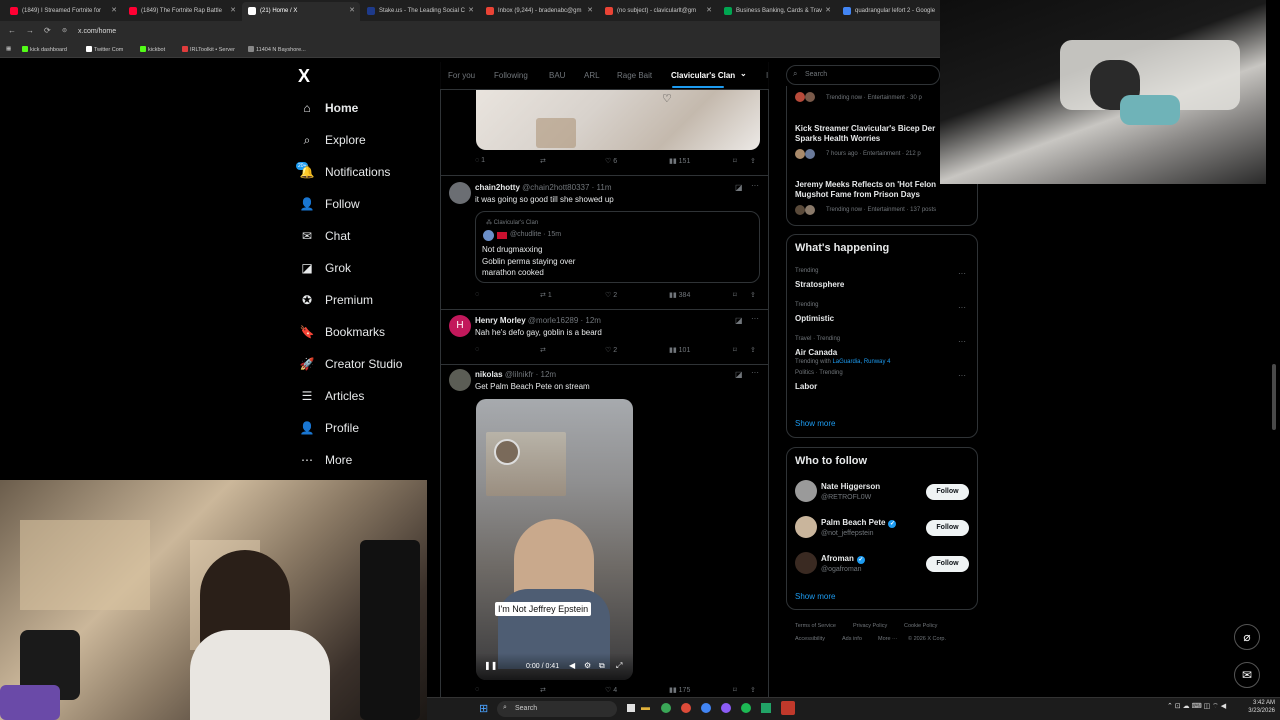  What do you see at coordinates (332, 140) in the screenshot?
I see `sidebar-item-explore: ⌕ Explore` at bounding box center [332, 140].